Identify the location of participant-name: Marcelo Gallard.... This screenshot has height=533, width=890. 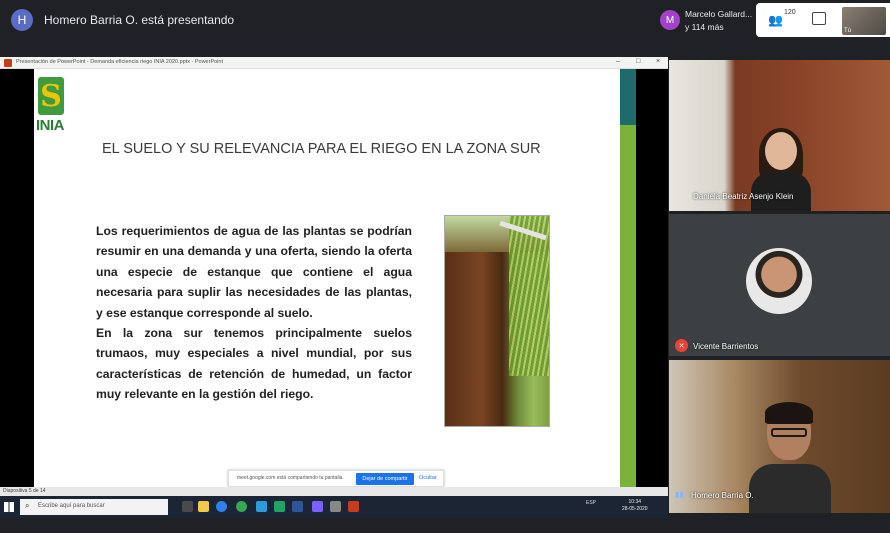
(719, 14).